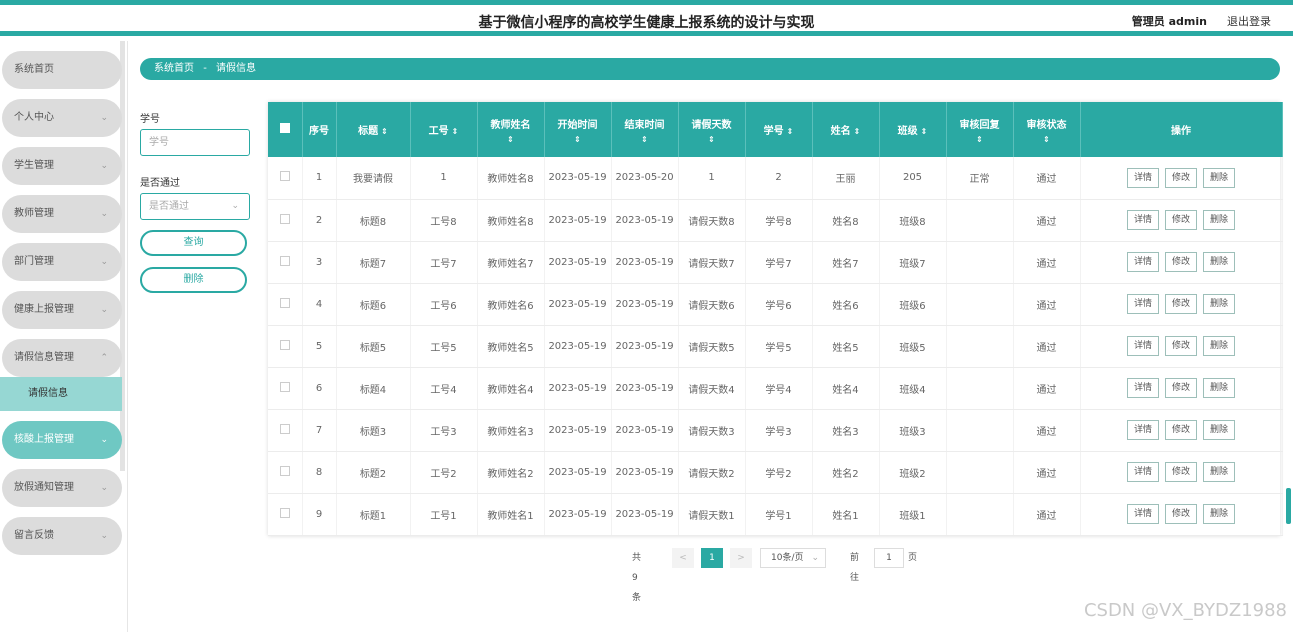 The image size is (1293, 632). What do you see at coordinates (193, 280) in the screenshot?
I see `delete-selected-button: 删除` at bounding box center [193, 280].